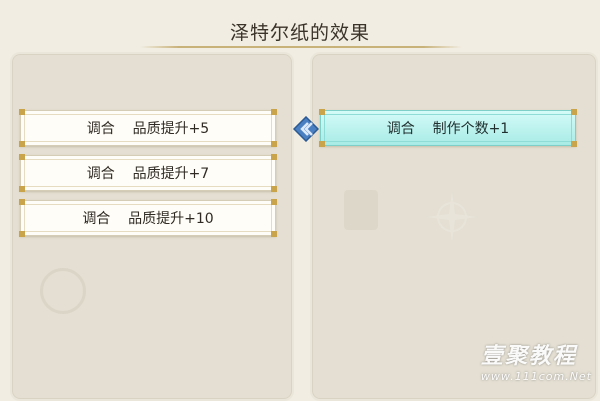  What do you see at coordinates (299, 33) in the screenshot?
I see `page-title: 泽特尔纸的效果` at bounding box center [299, 33].